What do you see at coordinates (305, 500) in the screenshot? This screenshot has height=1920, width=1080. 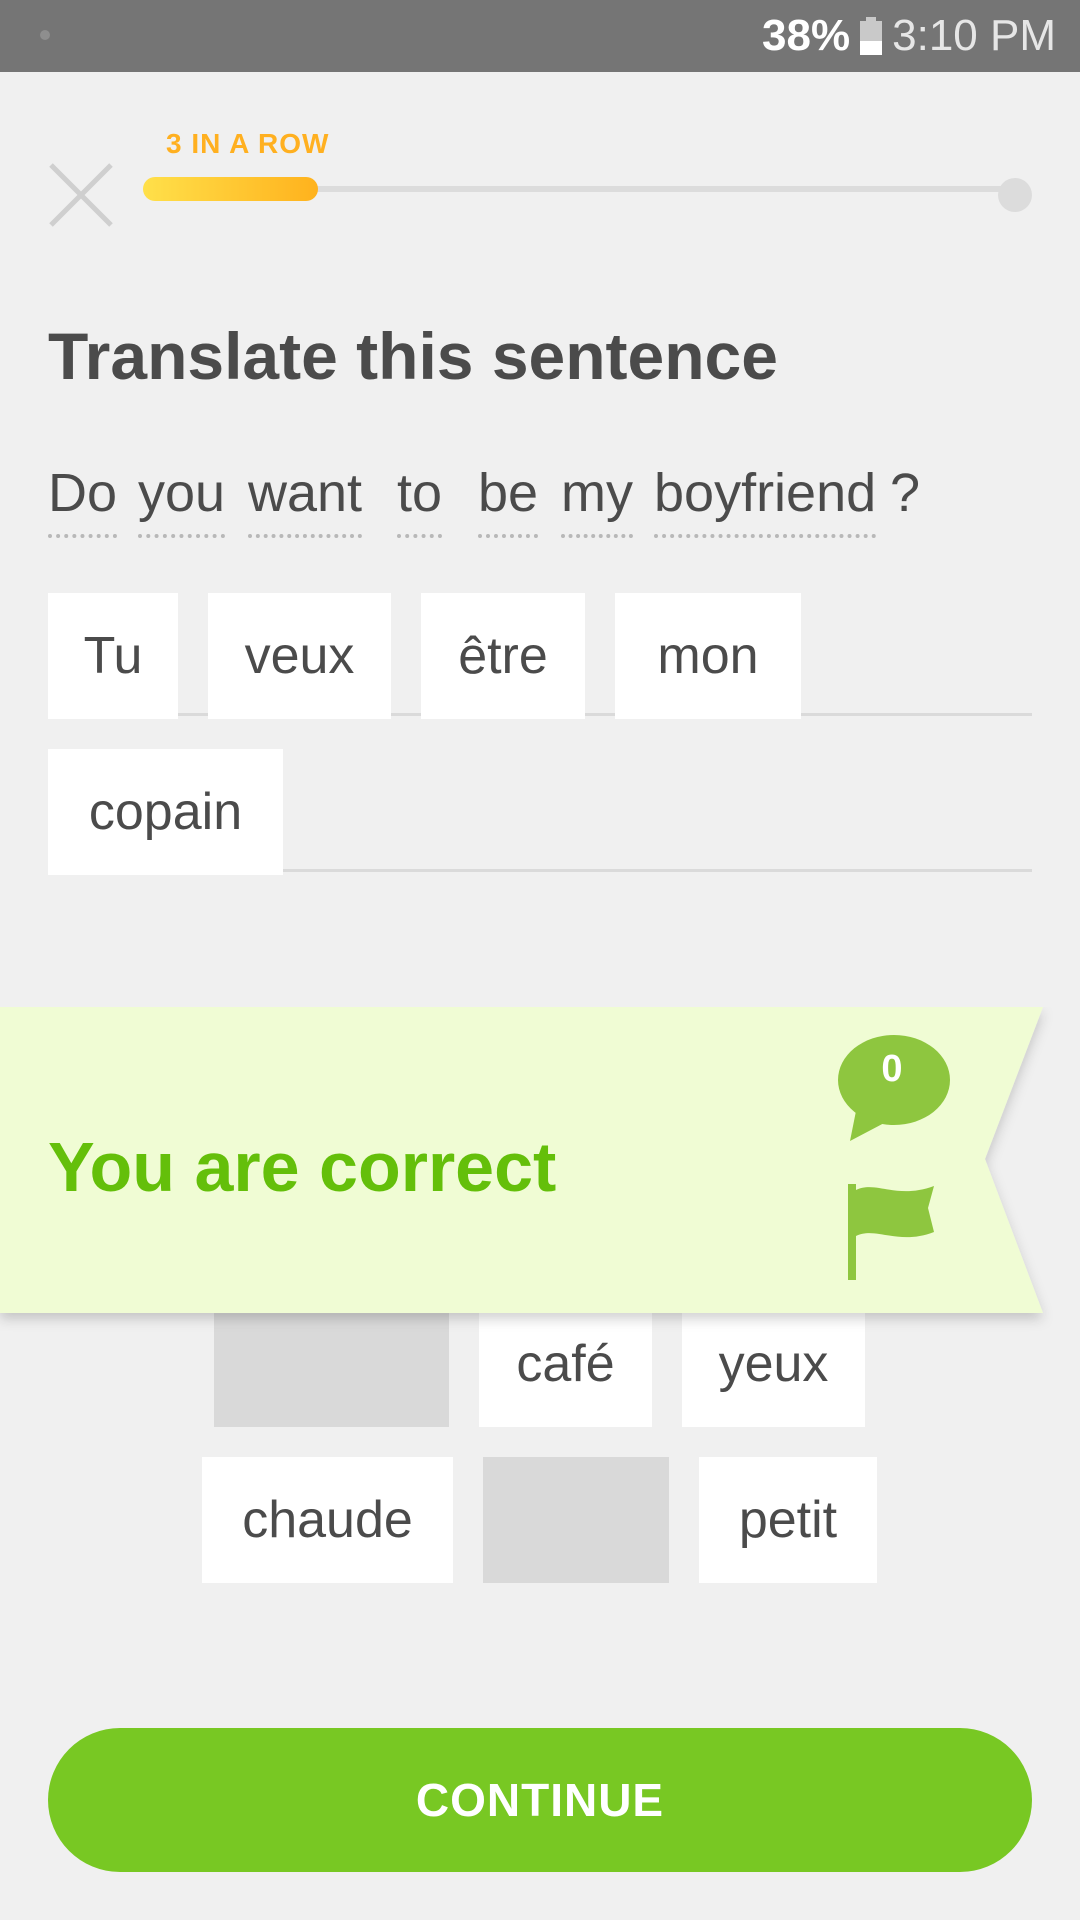 I see `prompt-word: want` at bounding box center [305, 500].